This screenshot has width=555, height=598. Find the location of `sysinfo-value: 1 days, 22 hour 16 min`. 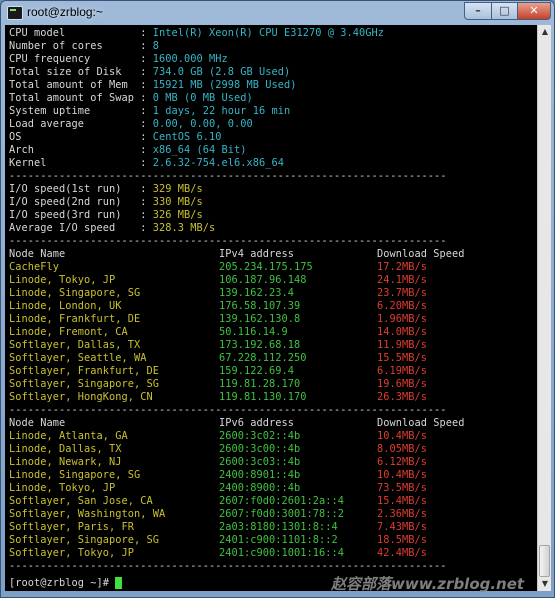

sysinfo-value: 1 days, 22 hour 16 min is located at coordinates (221, 111).